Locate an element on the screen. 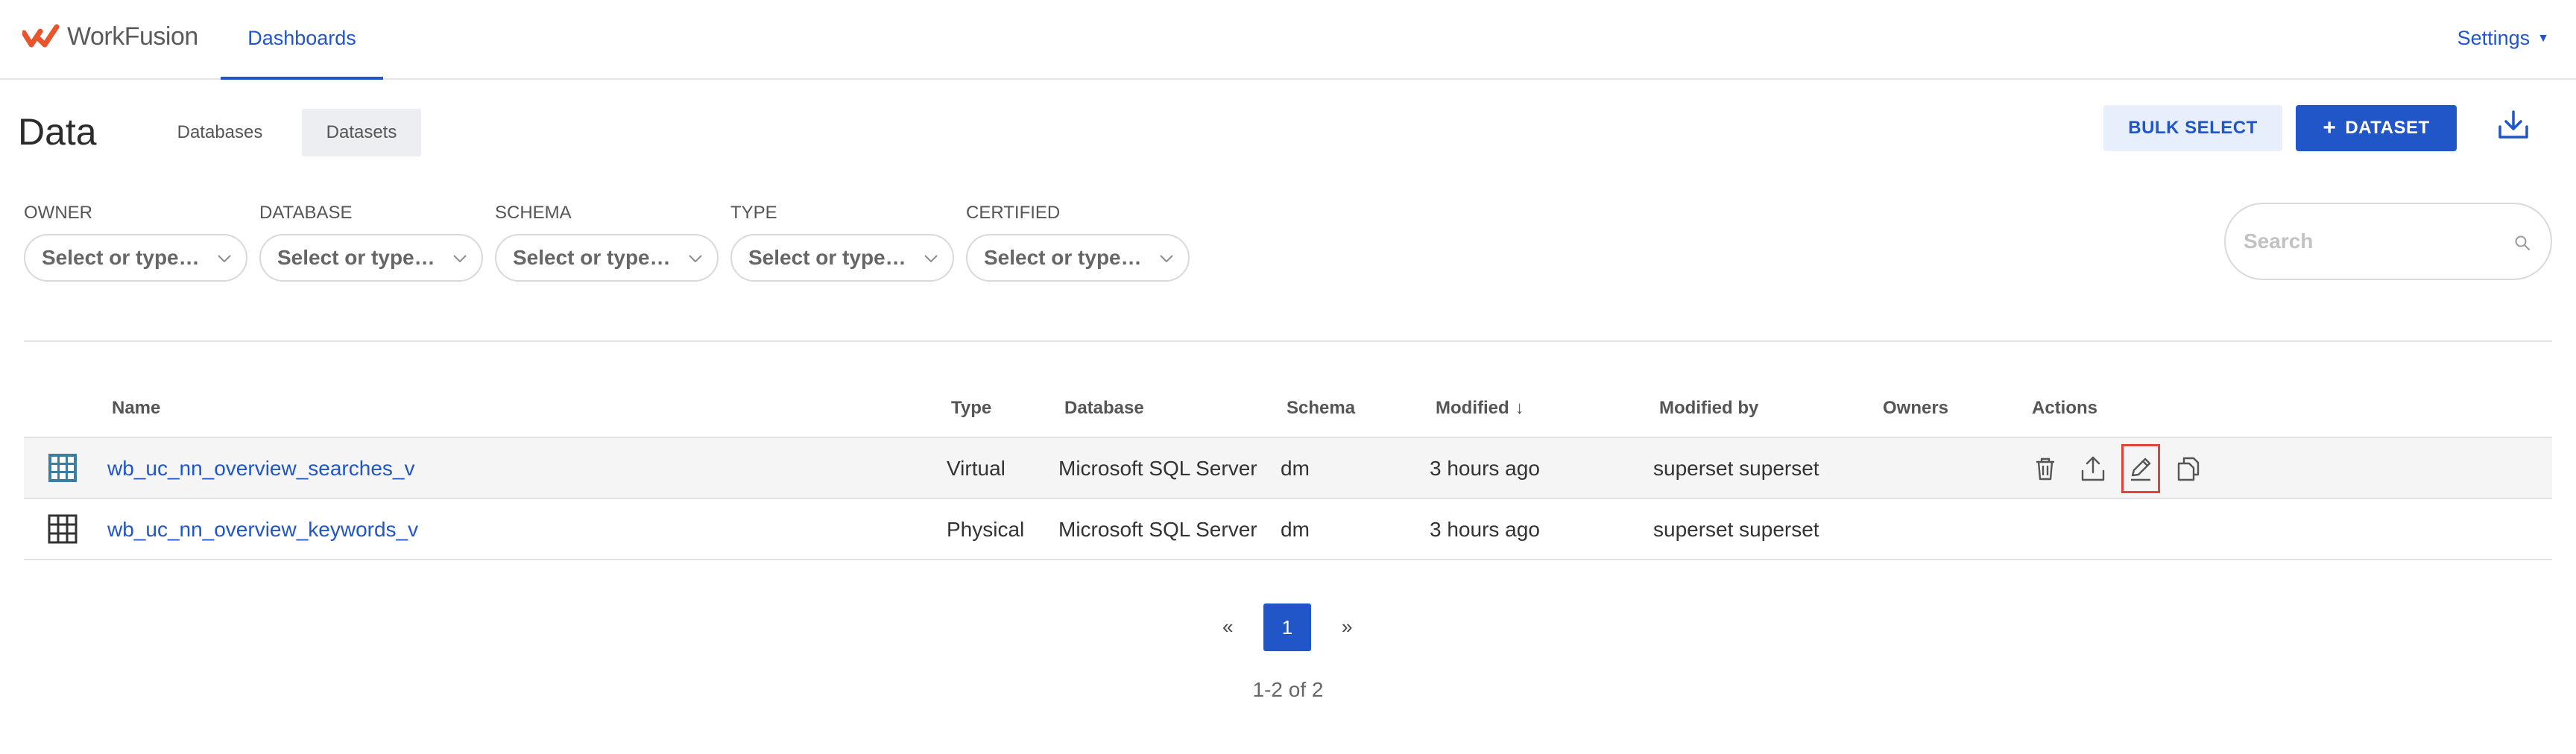 Image resolution: width=2576 pixels, height=754 pixels. column-header-modified-label: Modified is located at coordinates (1472, 408).